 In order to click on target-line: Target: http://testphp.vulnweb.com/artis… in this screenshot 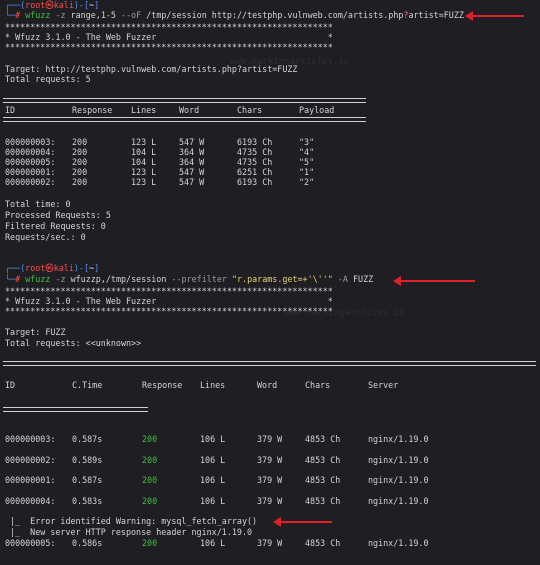, I will do `click(151, 69)`.